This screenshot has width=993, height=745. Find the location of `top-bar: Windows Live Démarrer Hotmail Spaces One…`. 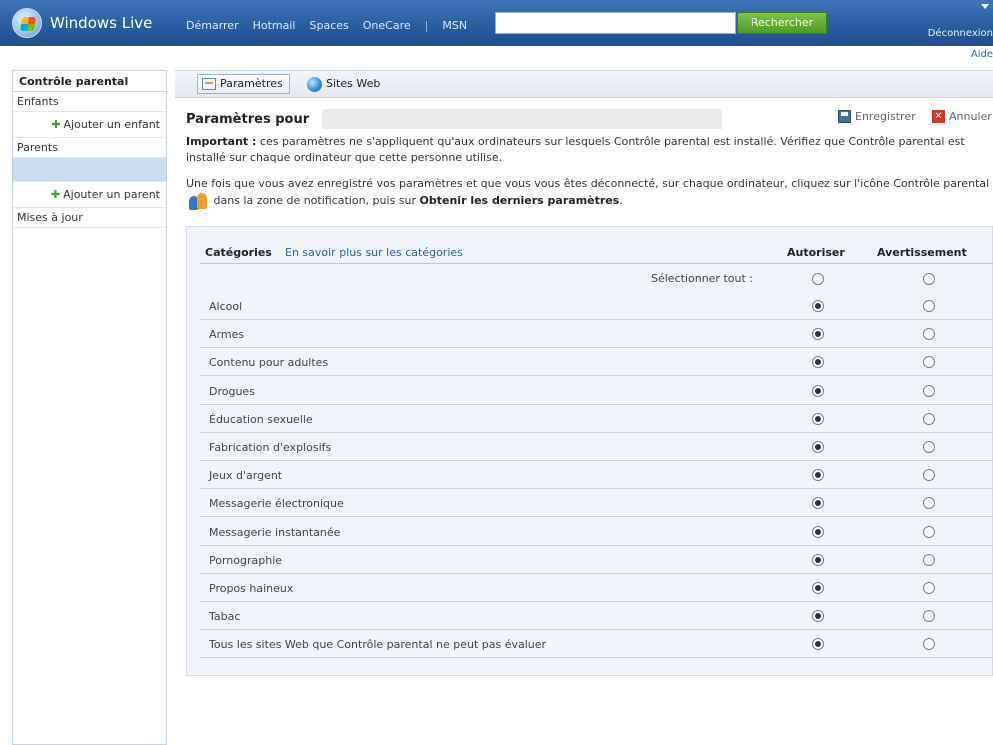

top-bar: Windows Live Démarrer Hotmail Spaces One… is located at coordinates (496, 23).